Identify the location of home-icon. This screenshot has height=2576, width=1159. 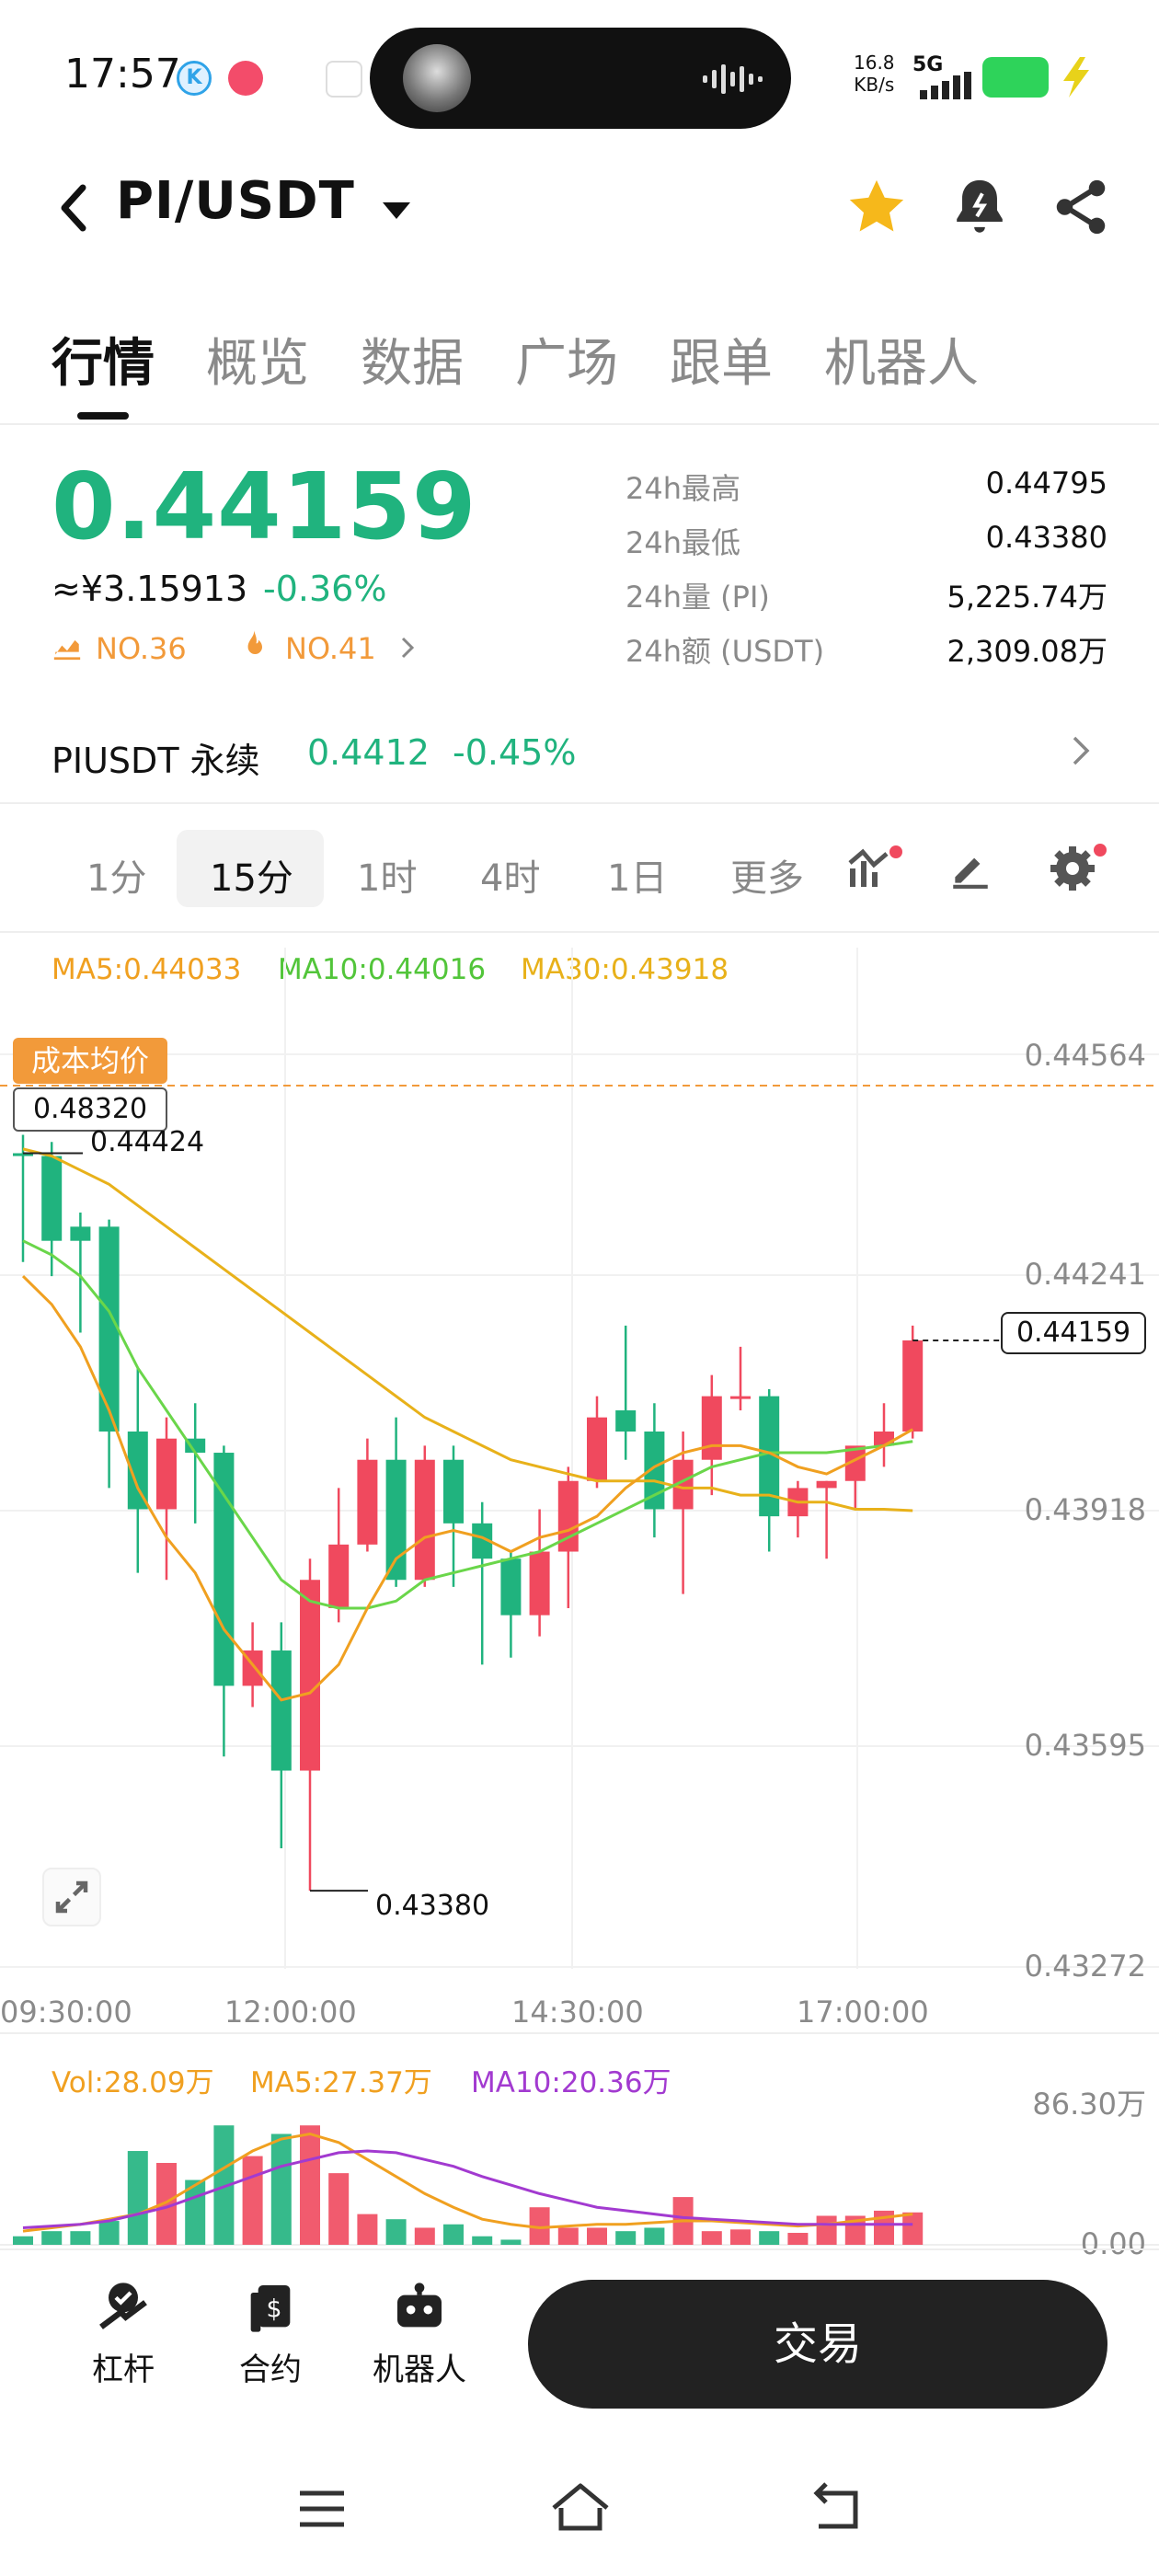
(580, 2509).